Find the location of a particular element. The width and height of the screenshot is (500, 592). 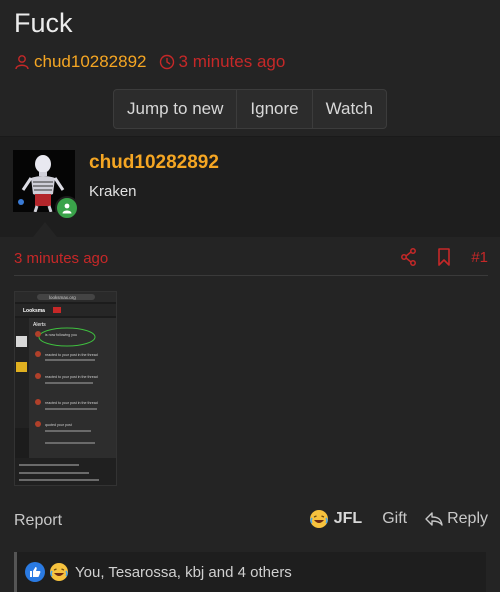

attachment-alert-4: reacted to your post in the thread is located at coordinates (71, 403).